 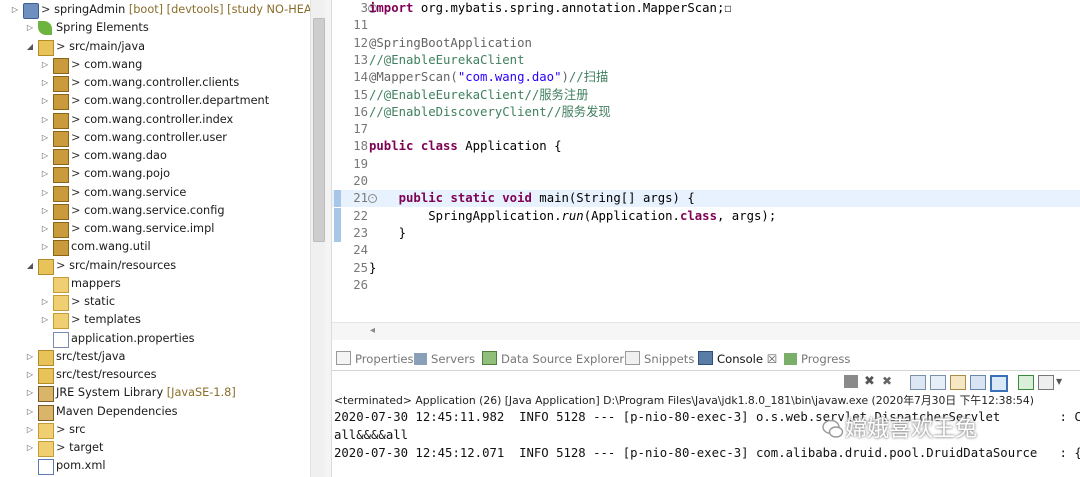 What do you see at coordinates (155, 83) in the screenshot?
I see `tree-item: ▷ > com.wang.controller.clients` at bounding box center [155, 83].